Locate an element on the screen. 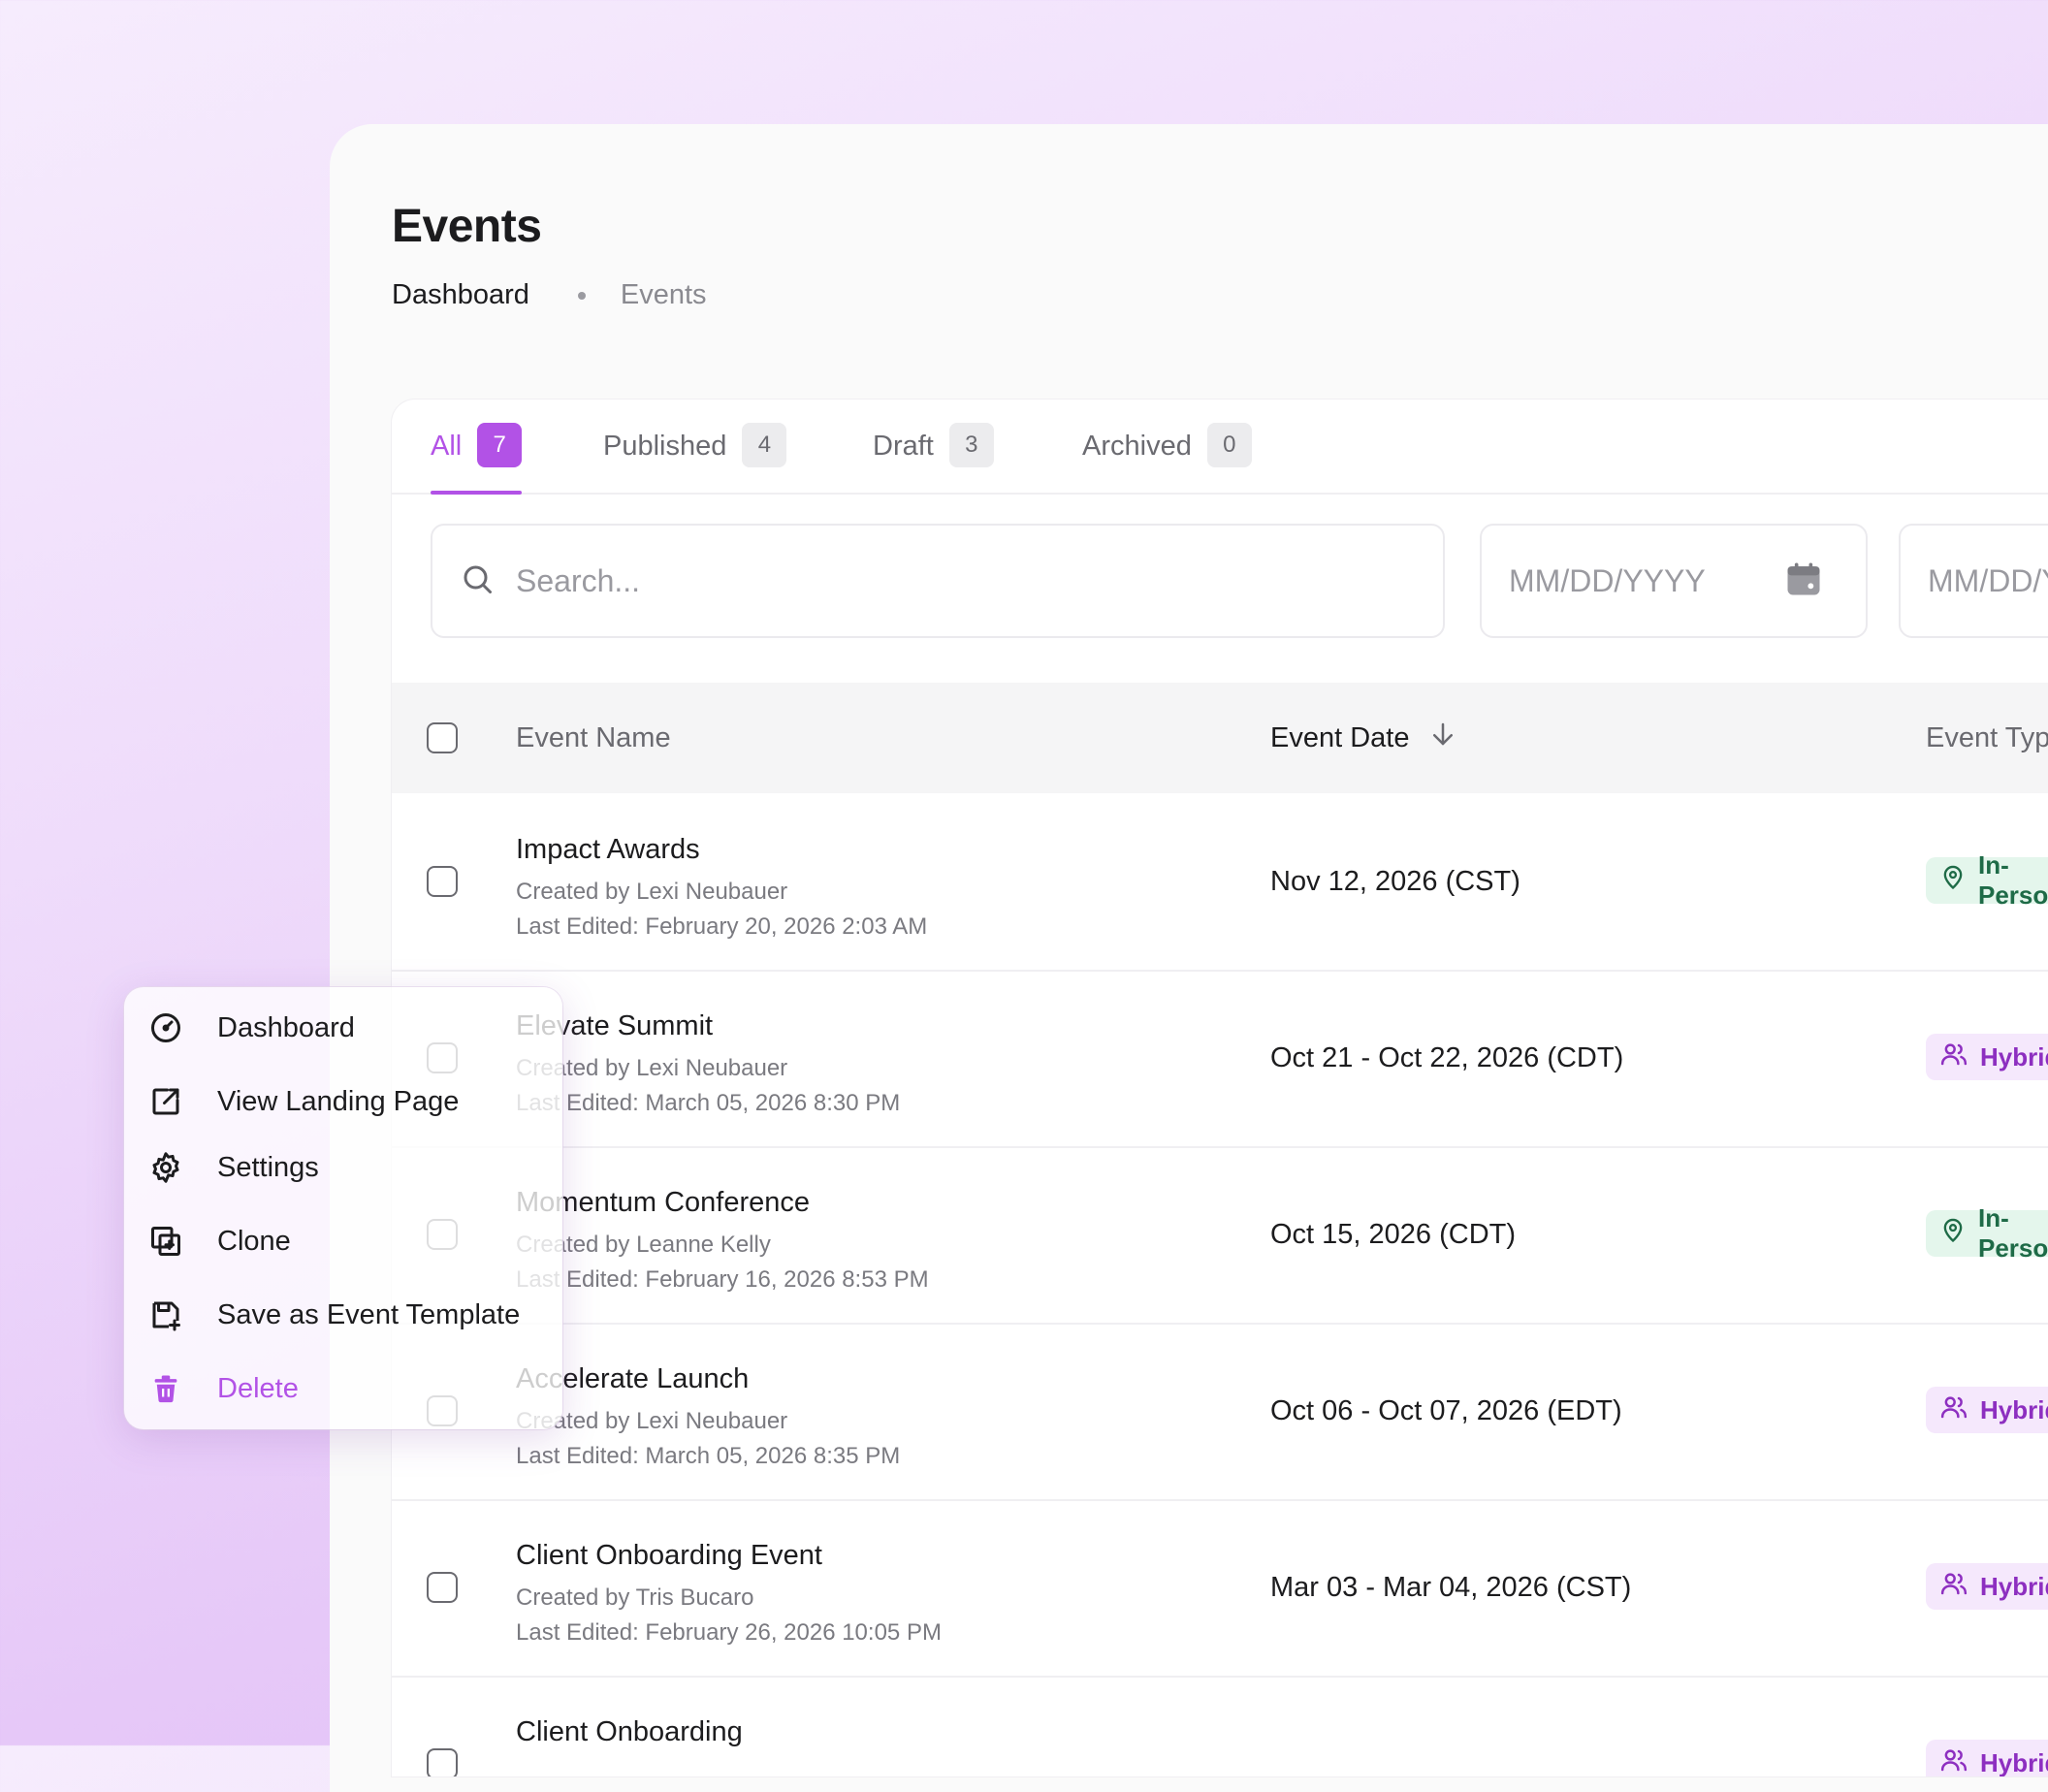 Image resolution: width=2048 pixels, height=1792 pixels. status-tabs: All 7 Published 4 Draft 3 Archived 0 is located at coordinates (1220, 447).